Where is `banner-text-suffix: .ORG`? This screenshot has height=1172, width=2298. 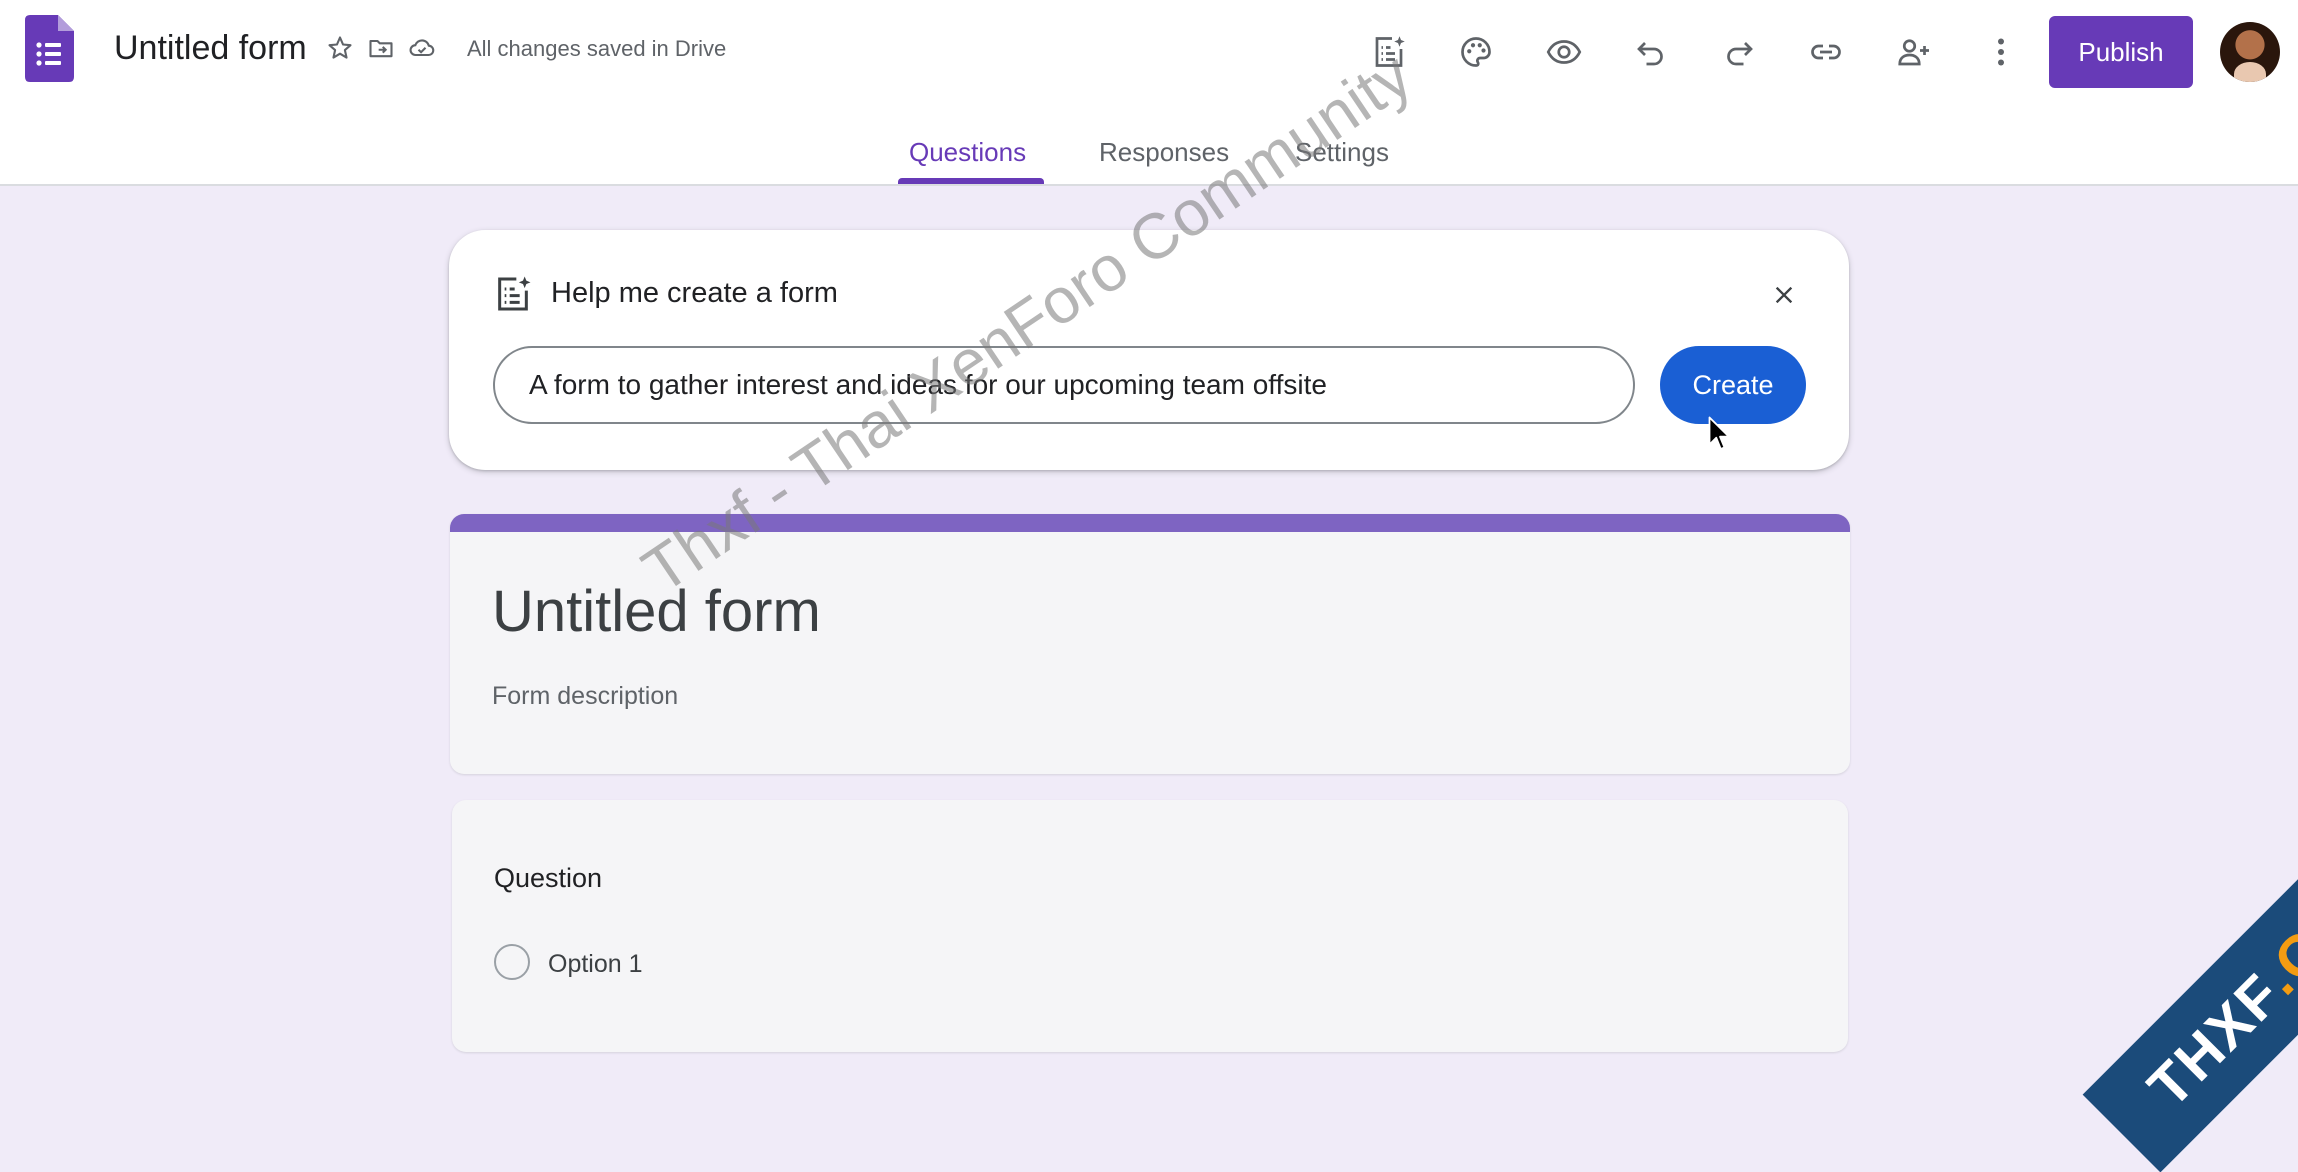
banner-text-suffix: .ORG is located at coordinates (2273, 928).